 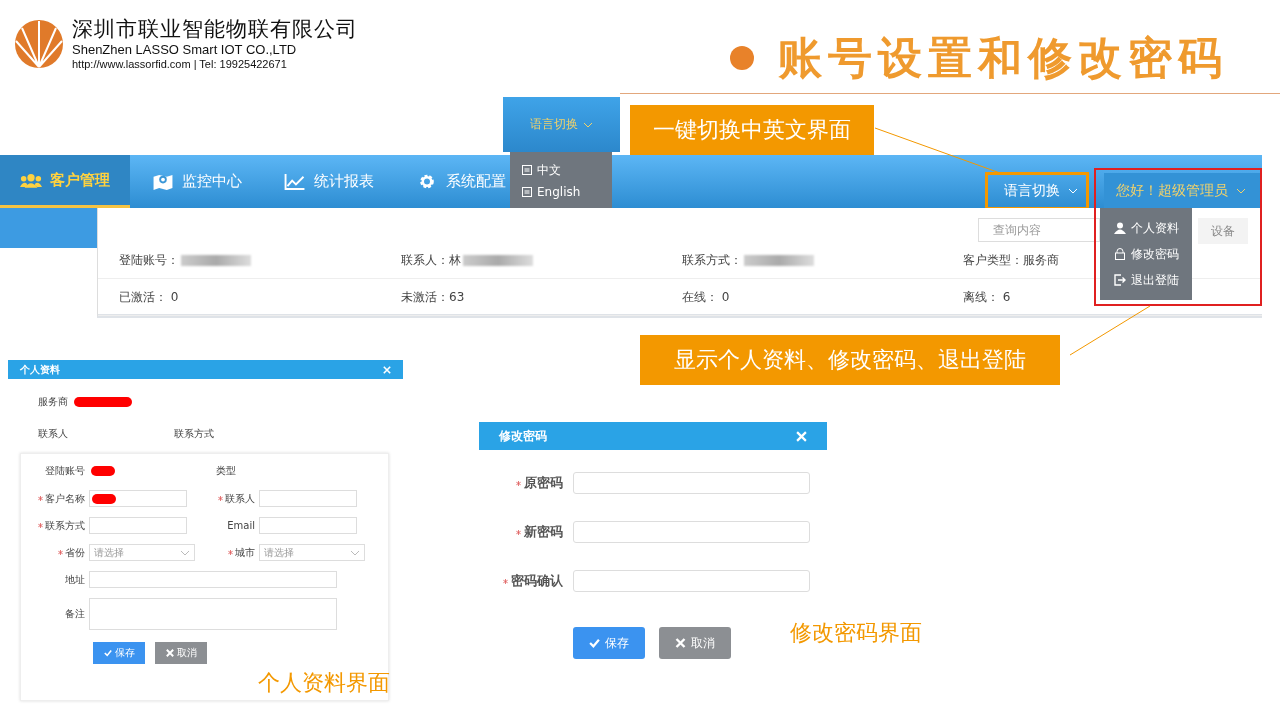 What do you see at coordinates (149, 297) in the screenshot?
I see `info-text: 已激活： 0` at bounding box center [149, 297].